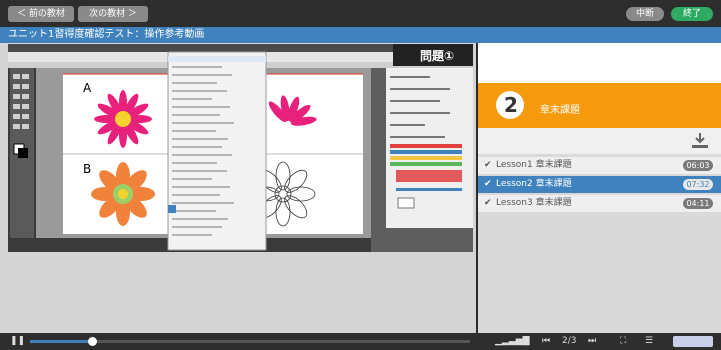 The height and width of the screenshot is (350, 721). Describe the element at coordinates (511, 105) in the screenshot. I see `chapter-number: 2` at that location.